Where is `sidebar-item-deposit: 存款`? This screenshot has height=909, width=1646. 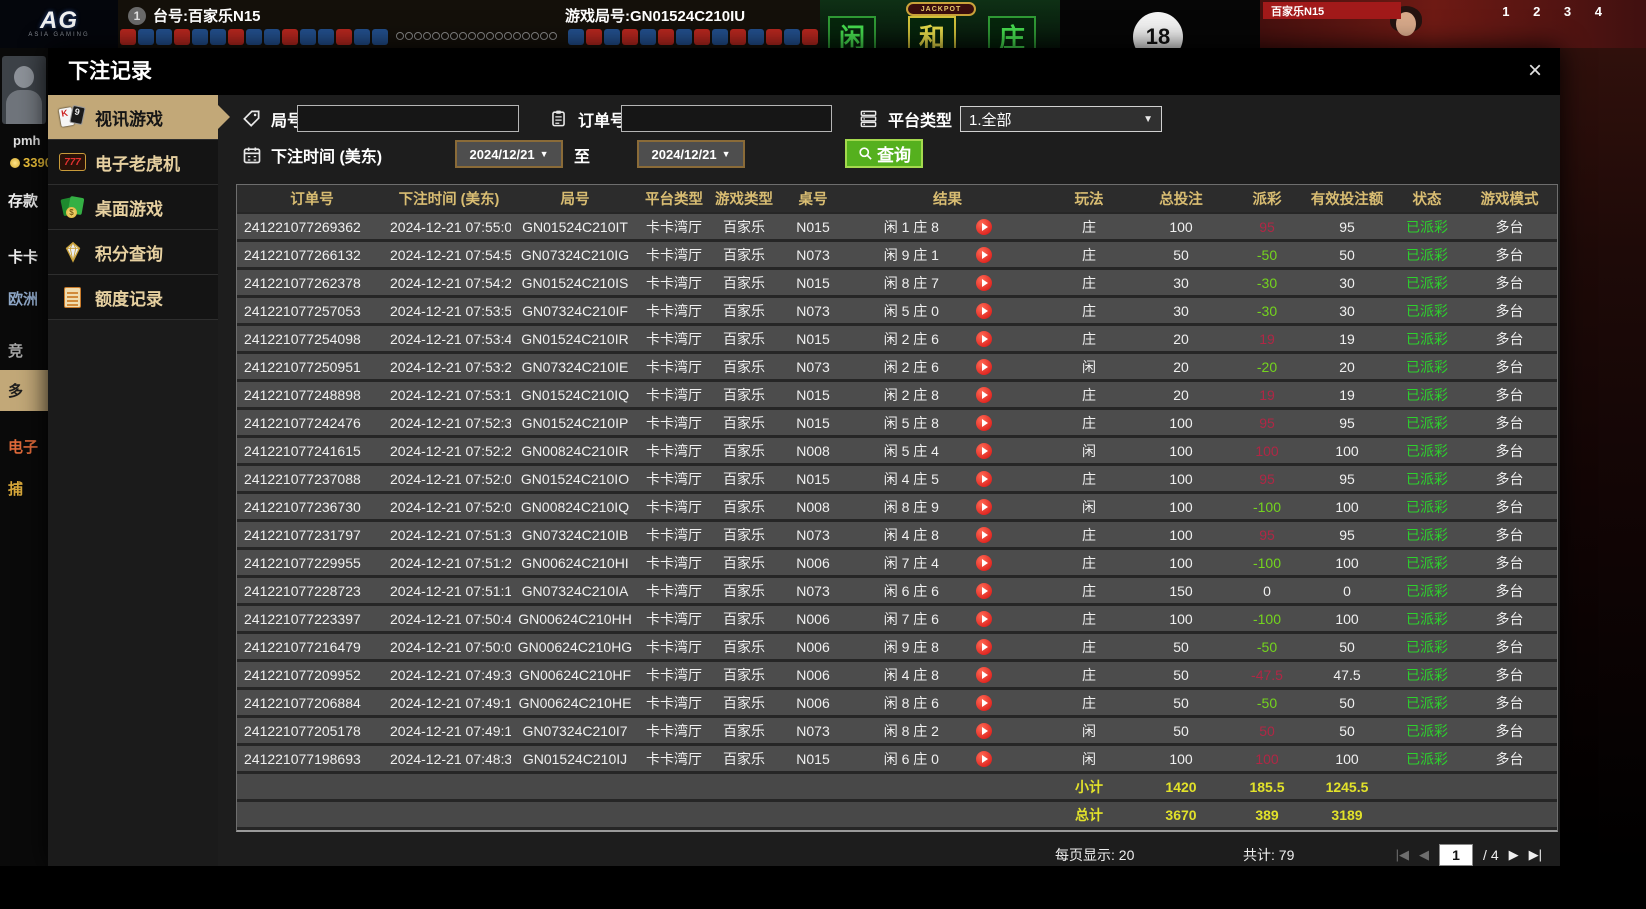
sidebar-item-deposit: 存款 is located at coordinates (28, 200).